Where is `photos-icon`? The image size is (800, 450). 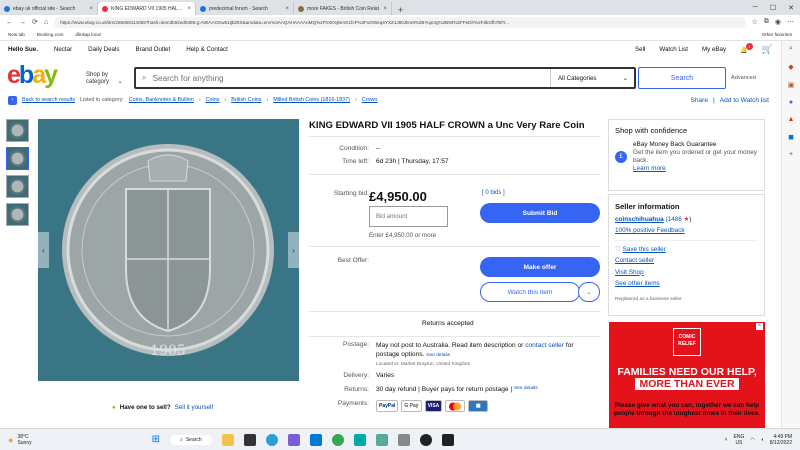
photos-icon is located at coordinates (381, 439).